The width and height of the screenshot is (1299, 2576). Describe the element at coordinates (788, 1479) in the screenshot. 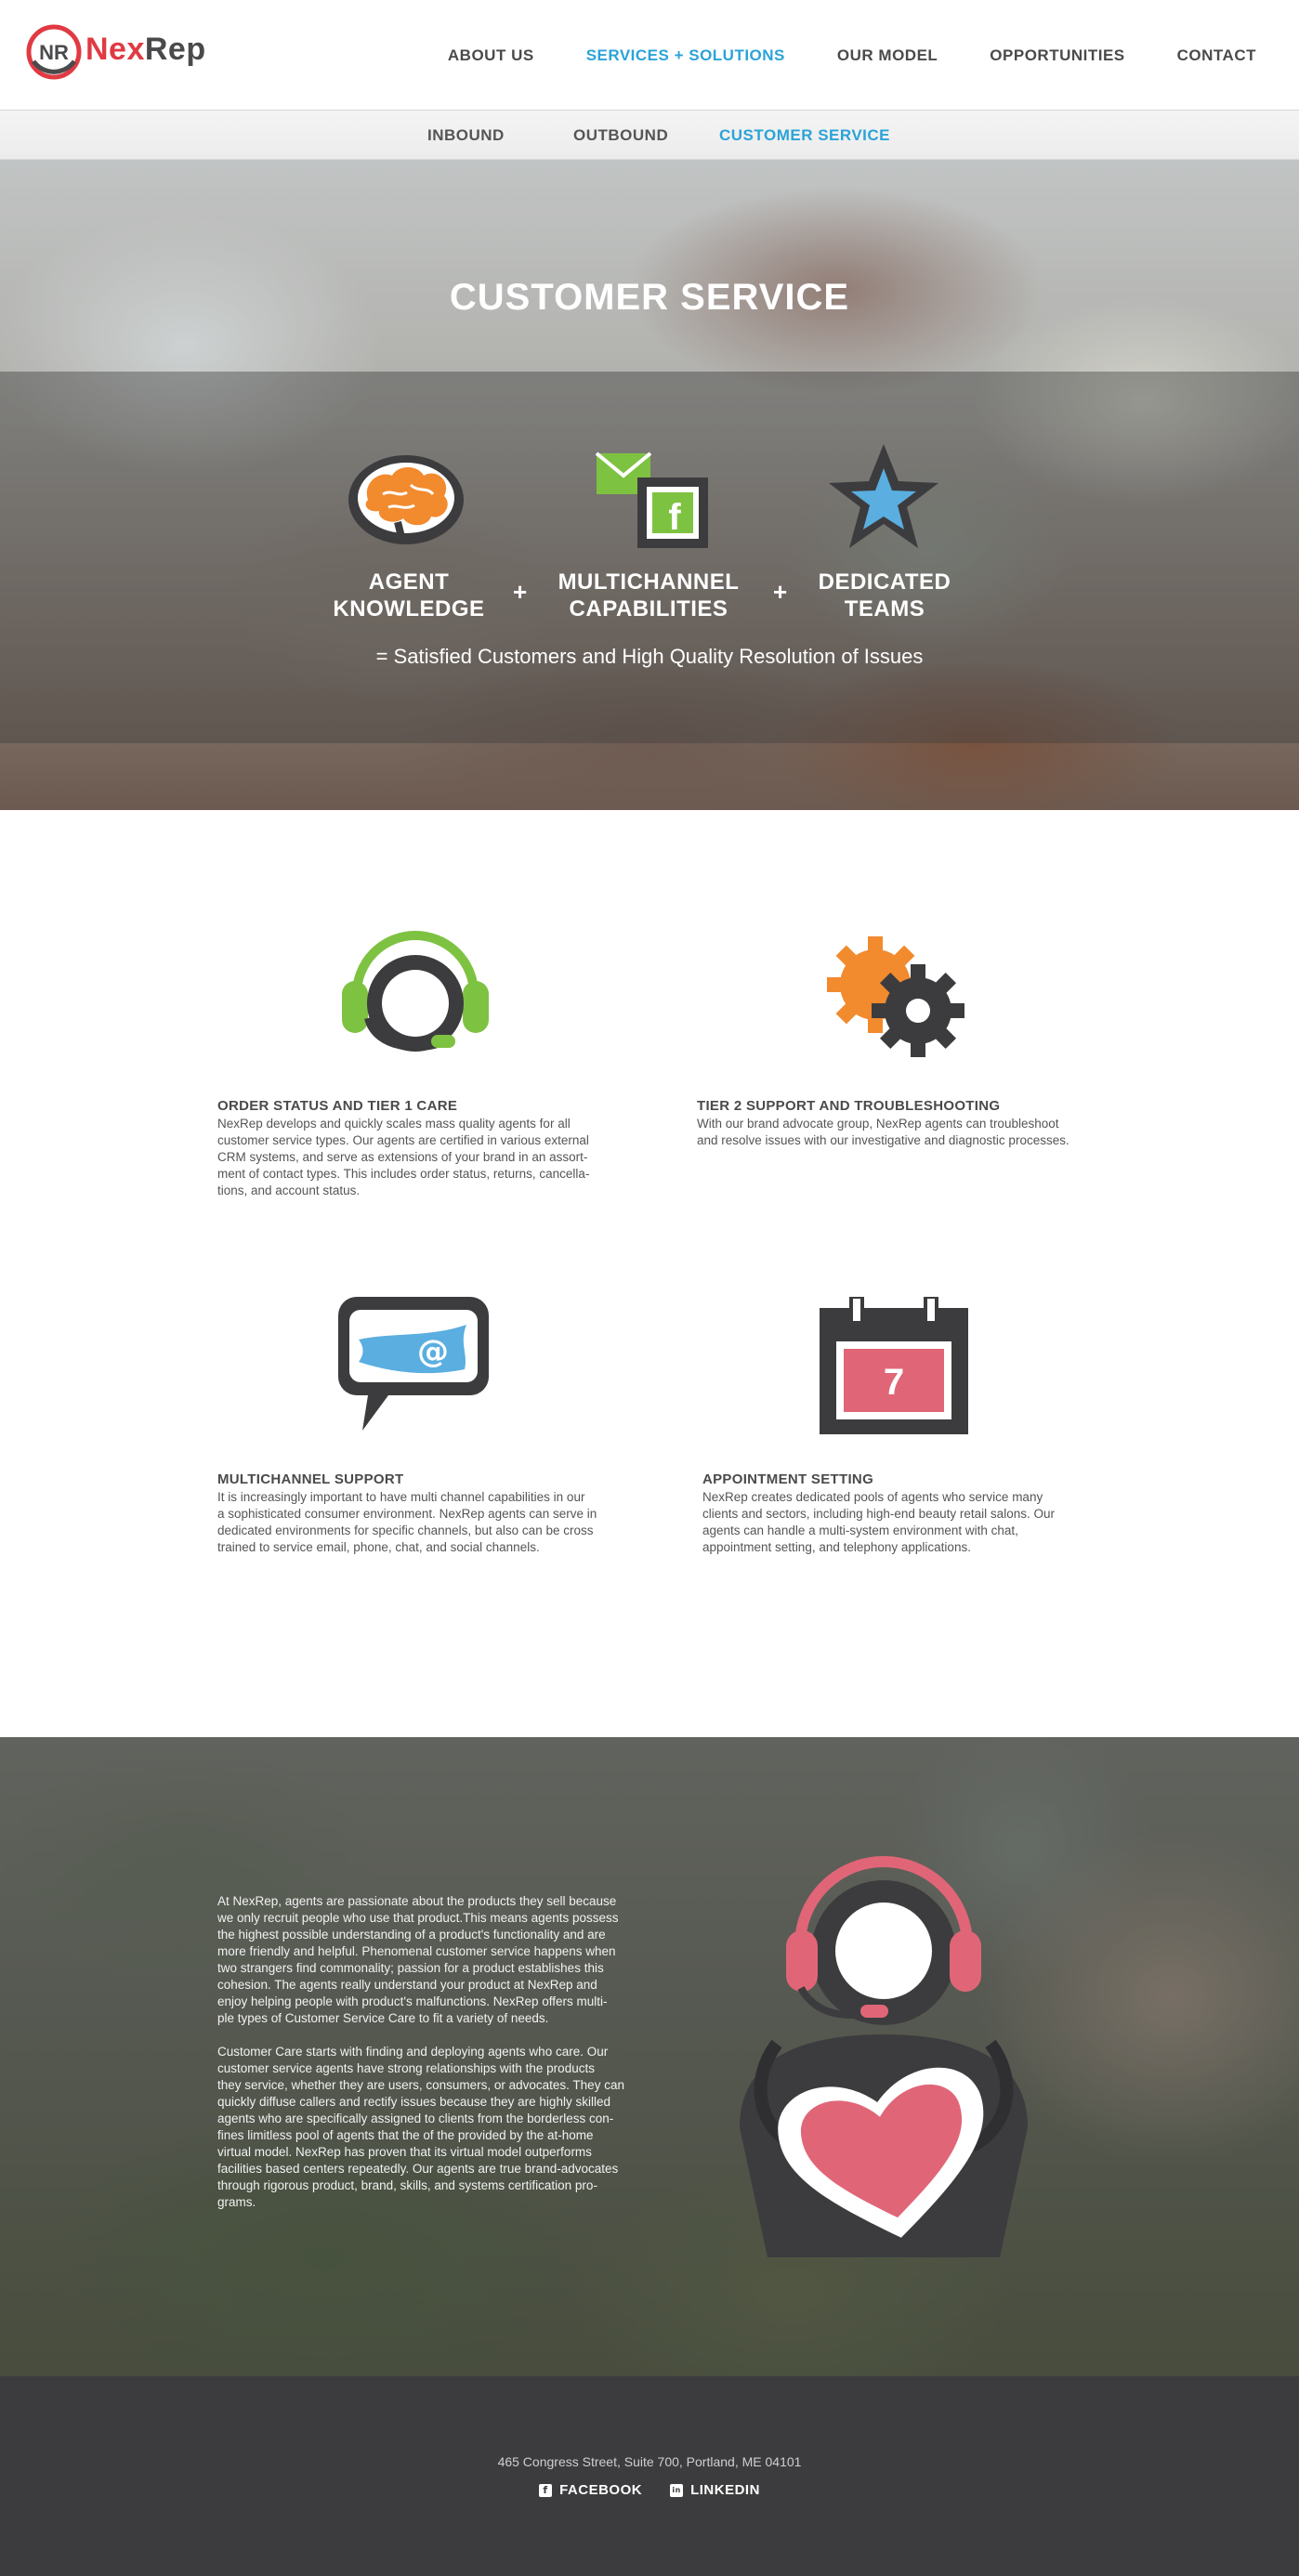

I see `service-title-appointment: APPOINTMENT SETTING` at that location.